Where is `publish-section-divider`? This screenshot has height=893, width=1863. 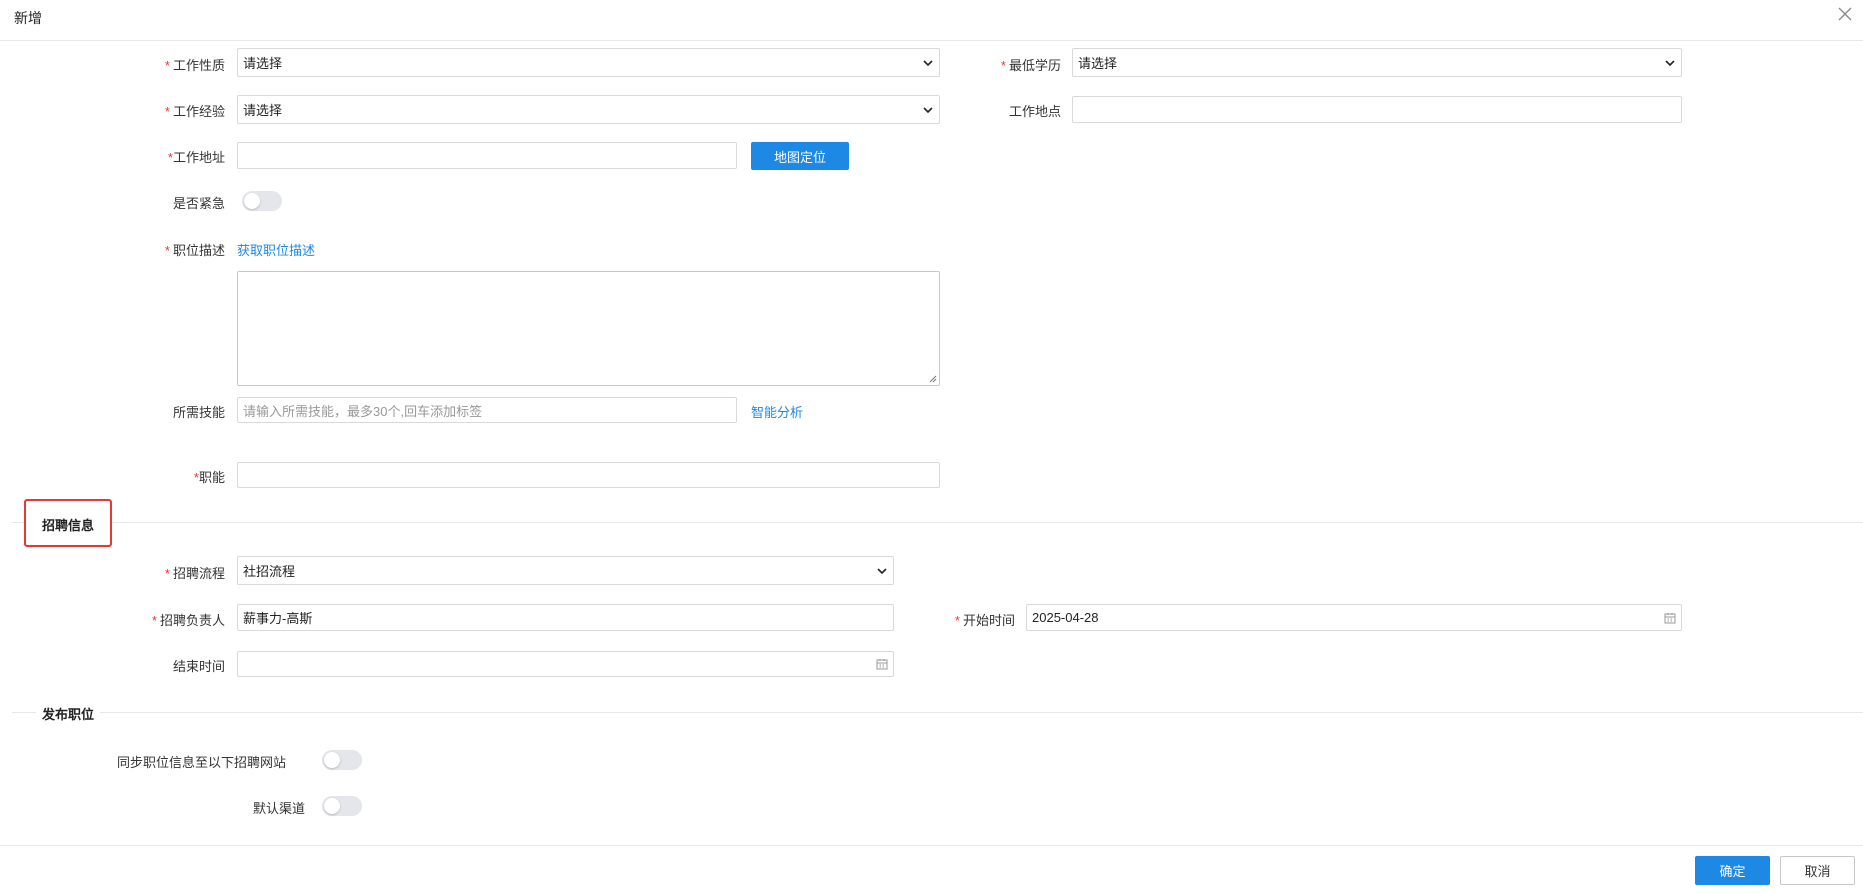
publish-section-divider is located at coordinates (937, 712).